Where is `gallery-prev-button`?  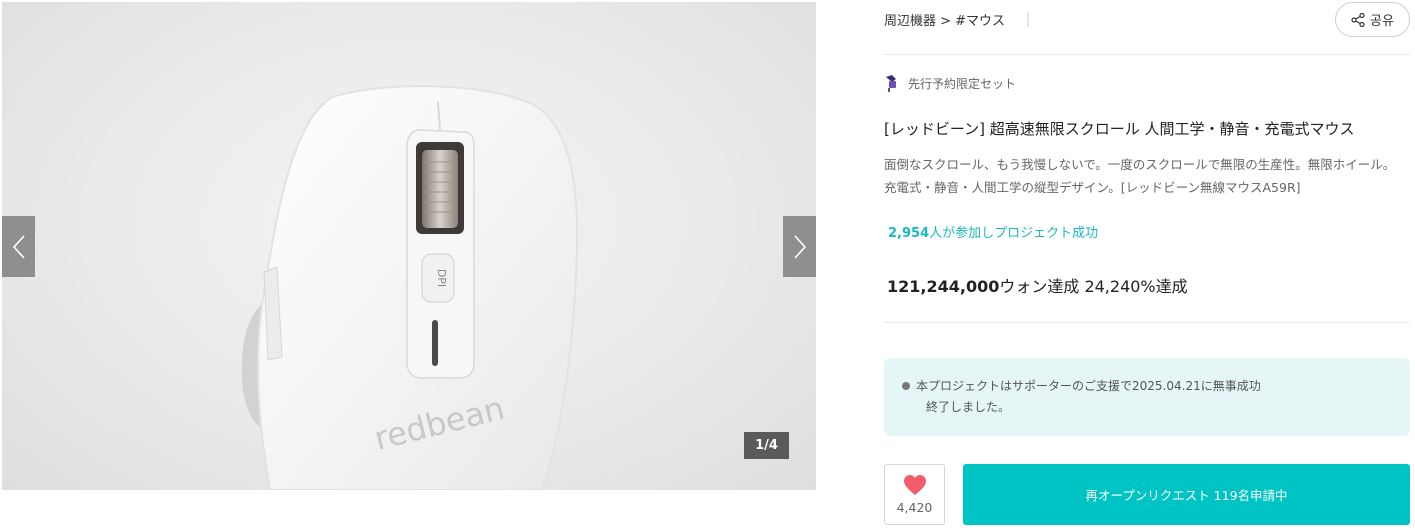
gallery-prev-button is located at coordinates (18, 246).